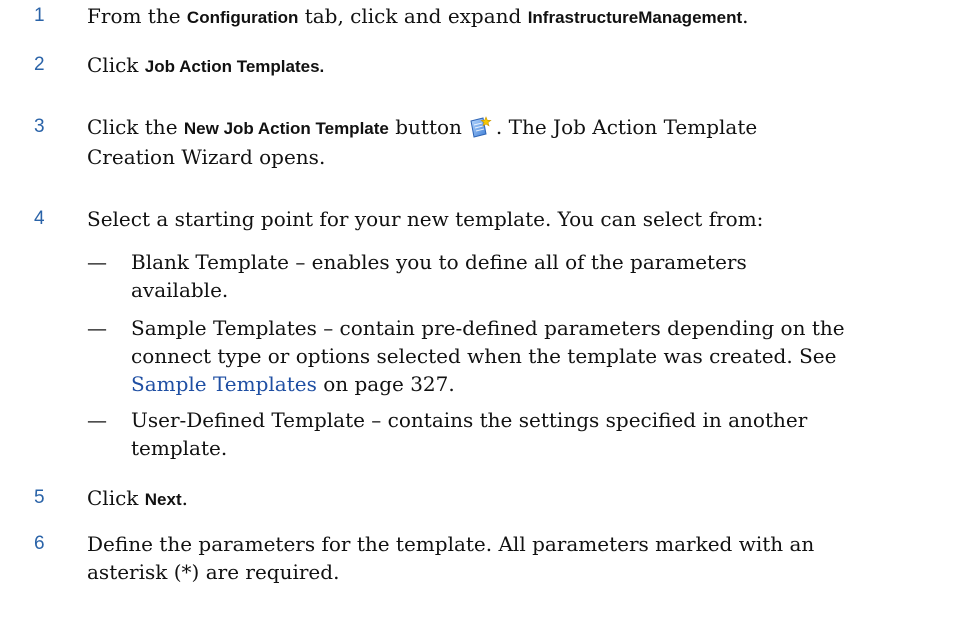 The height and width of the screenshot is (623, 973). What do you see at coordinates (635, 17) in the screenshot?
I see `infrastructure-management-label: InfrastructureManagement` at bounding box center [635, 17].